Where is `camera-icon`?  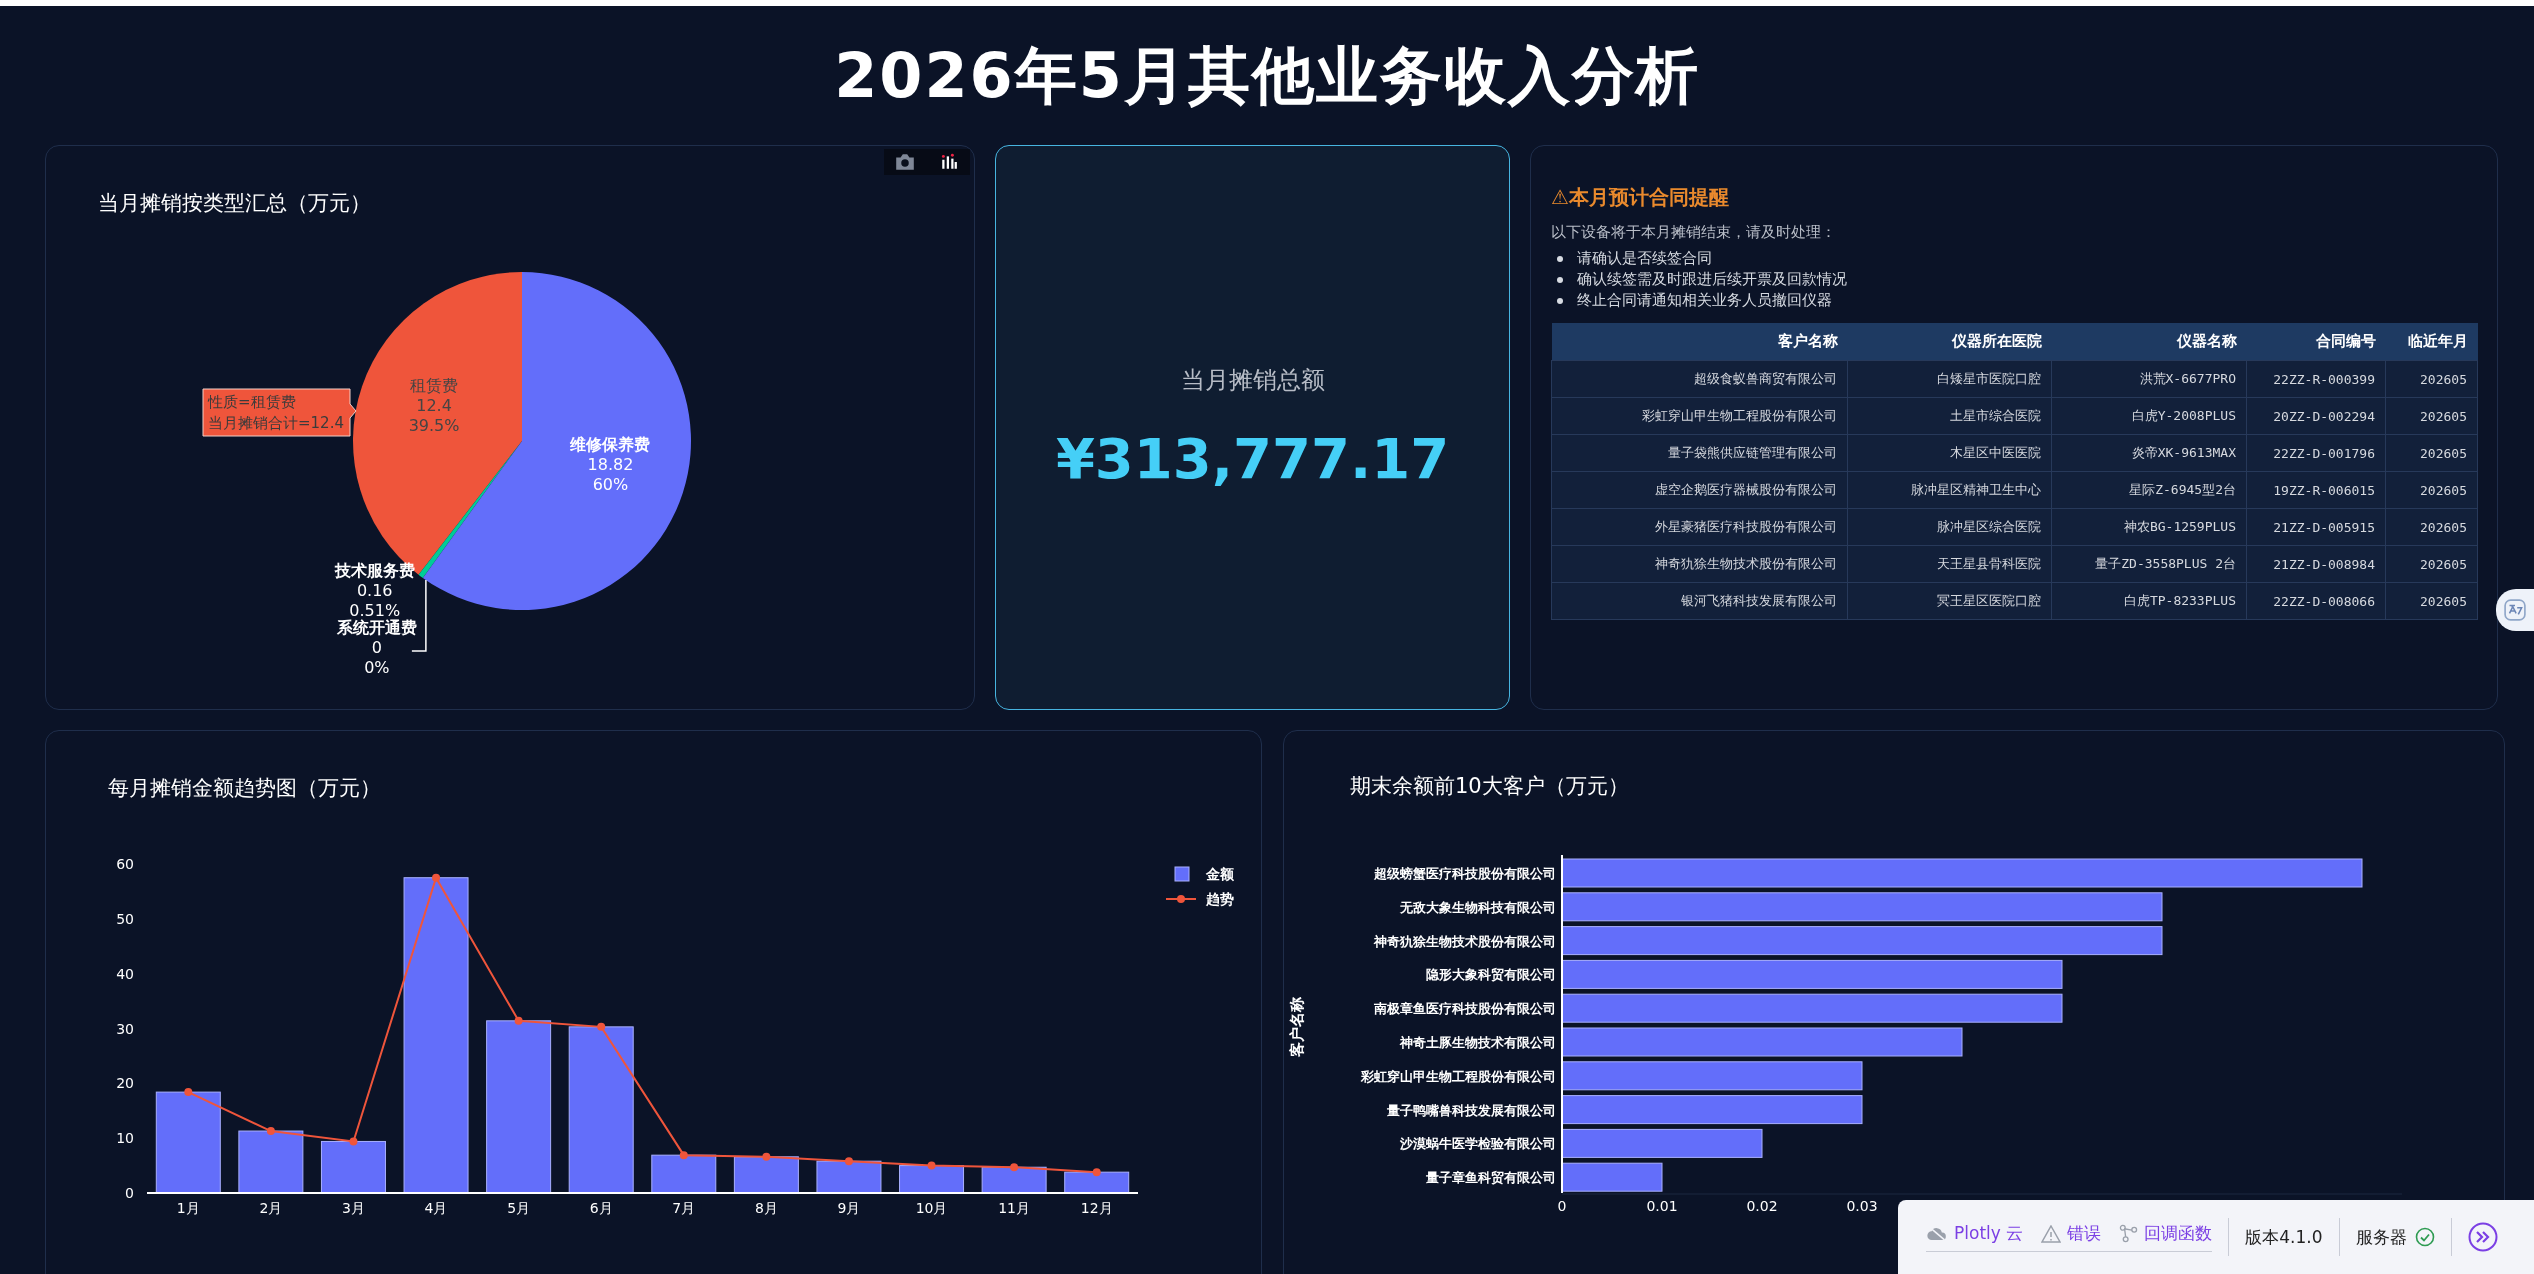 camera-icon is located at coordinates (905, 162).